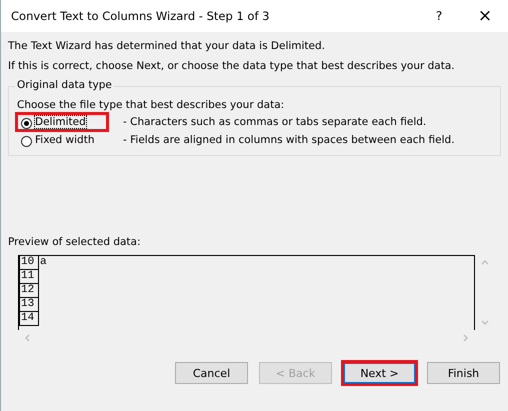 This screenshot has width=508, height=411. I want to click on dialog-button: Finish, so click(463, 373).